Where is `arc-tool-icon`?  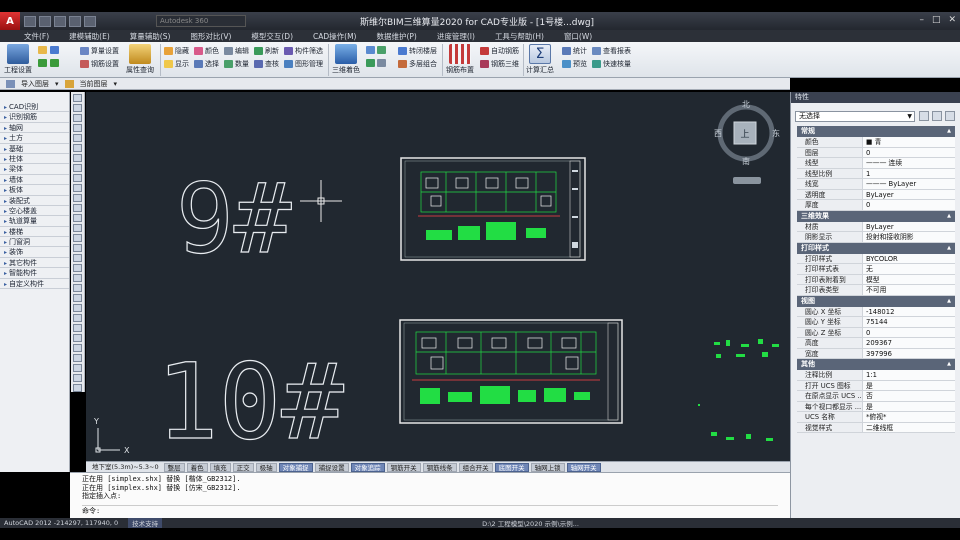
arc-tool-icon is located at coordinates (77, 128).